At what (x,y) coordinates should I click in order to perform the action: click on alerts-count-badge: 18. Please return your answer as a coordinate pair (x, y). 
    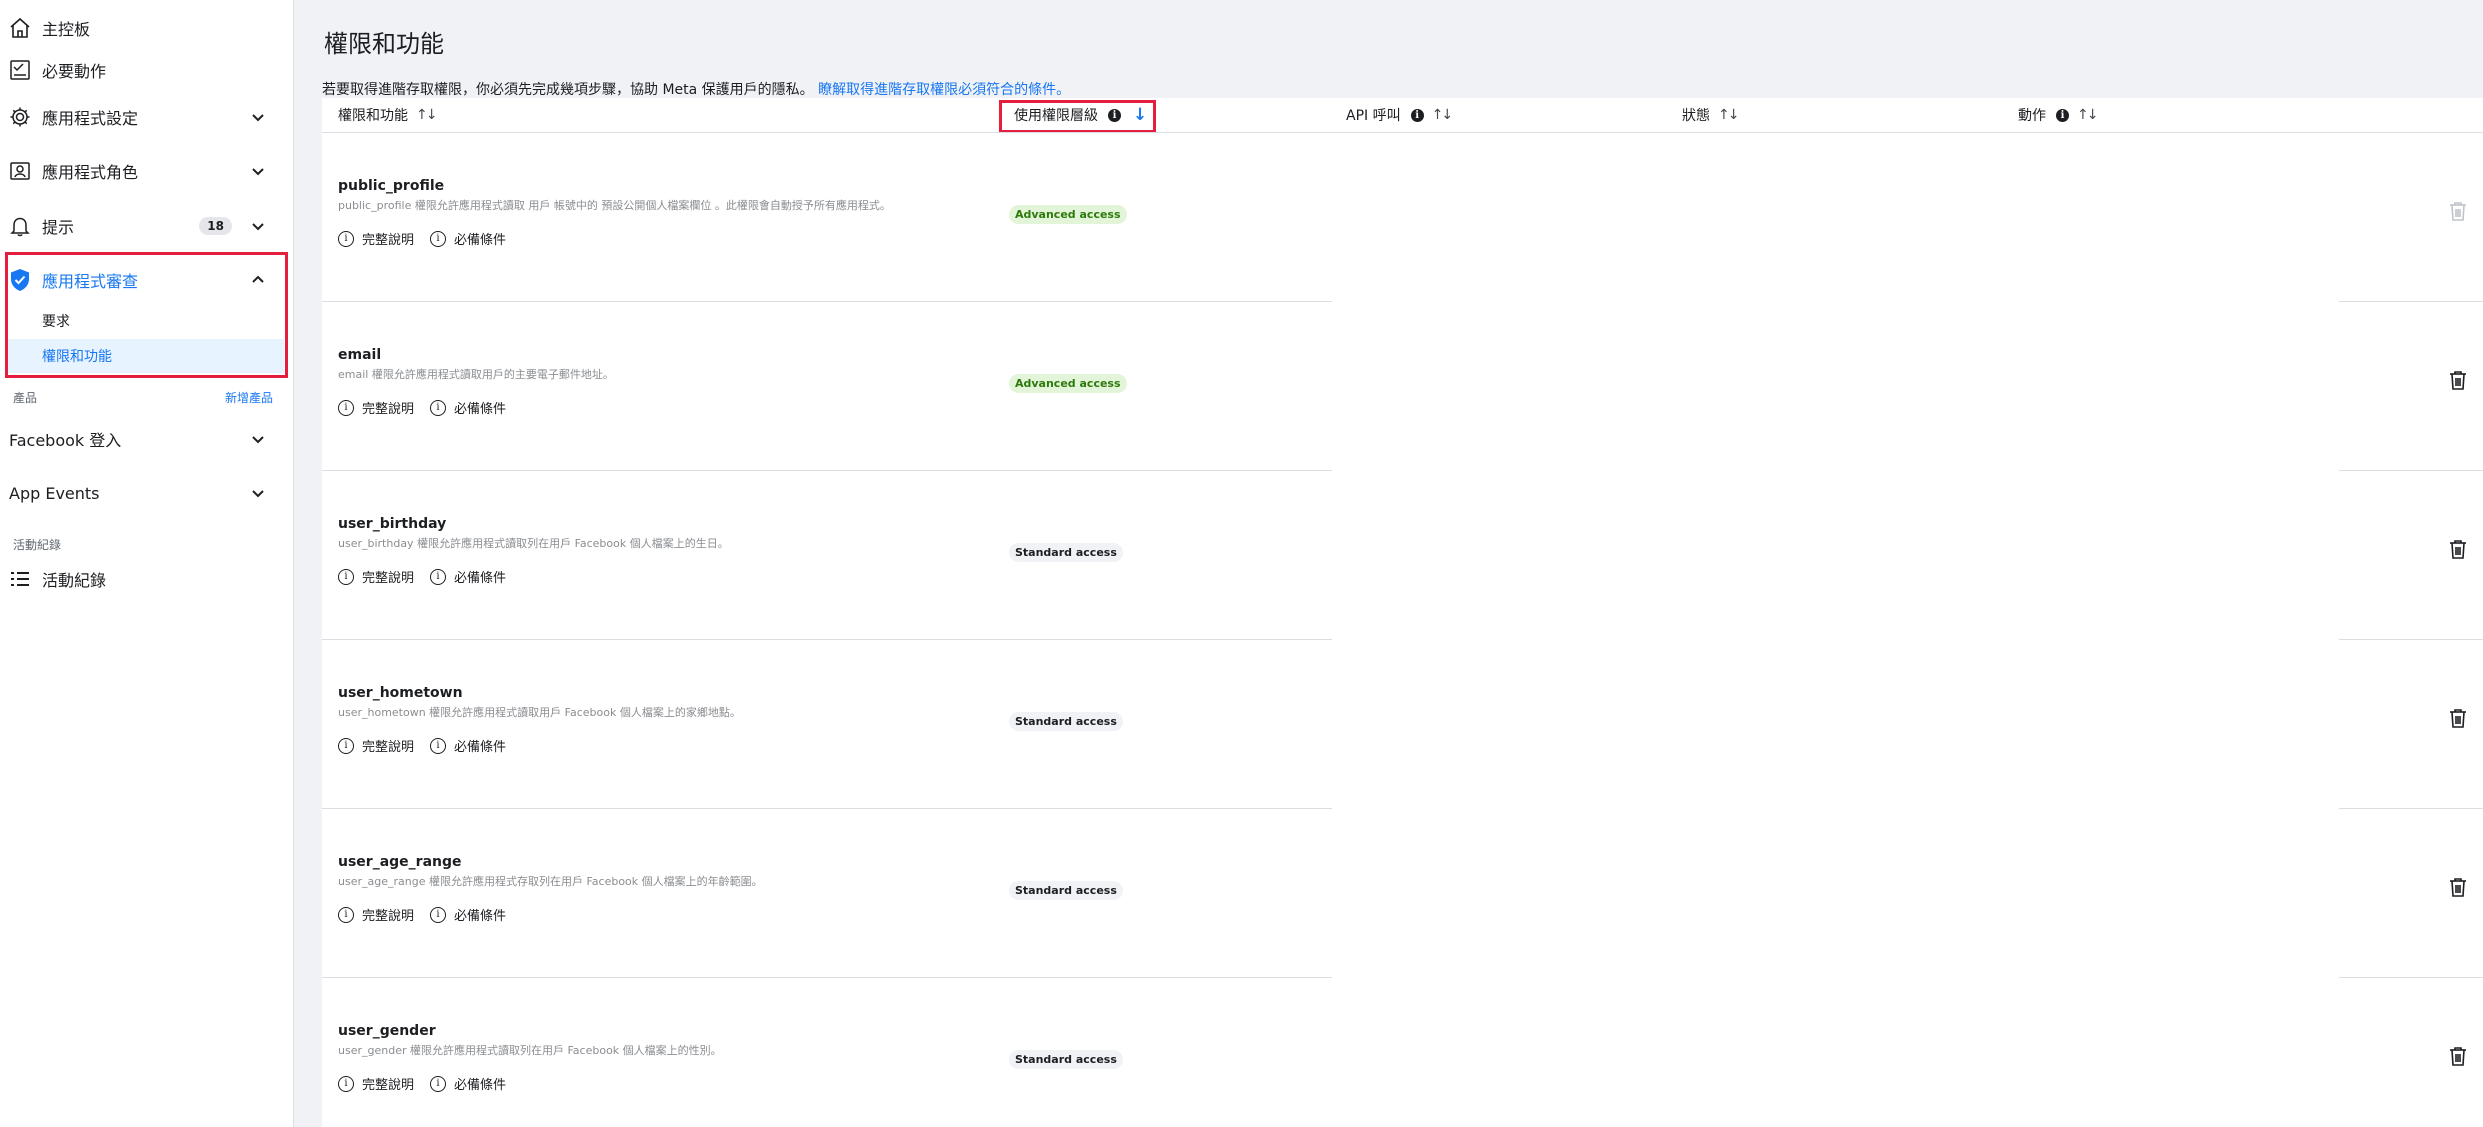
    Looking at the image, I should click on (215, 226).